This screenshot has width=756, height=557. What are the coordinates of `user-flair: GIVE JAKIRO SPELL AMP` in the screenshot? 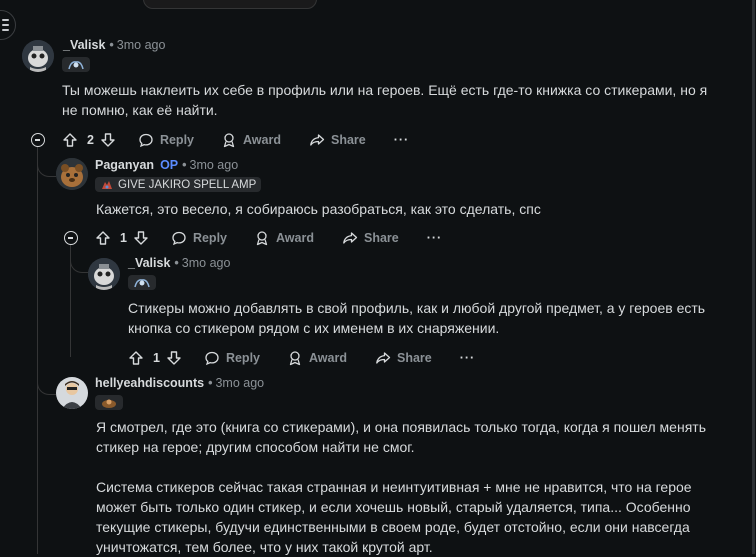 It's located at (178, 184).